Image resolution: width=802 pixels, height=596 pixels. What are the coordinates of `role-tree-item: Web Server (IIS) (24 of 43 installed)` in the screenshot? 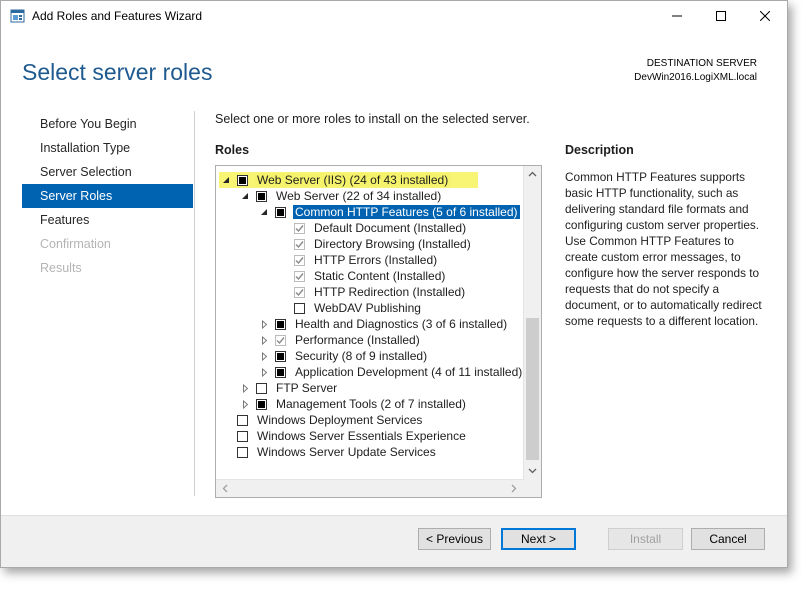 It's located at (349, 180).